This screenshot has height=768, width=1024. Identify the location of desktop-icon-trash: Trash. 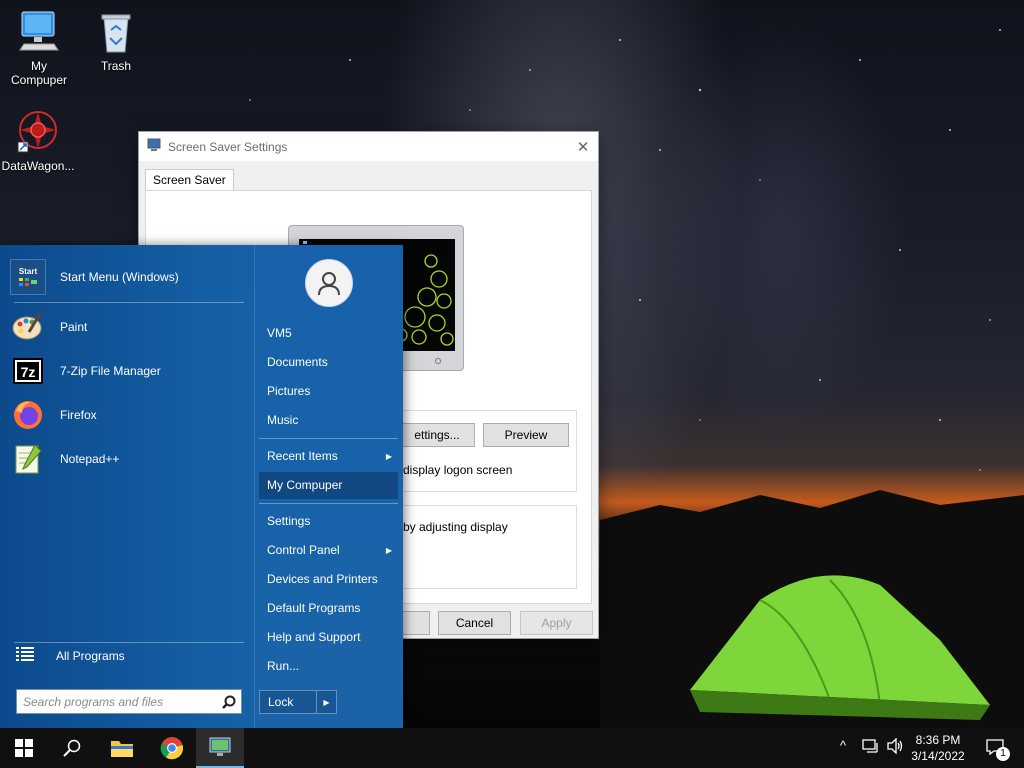
(116, 41).